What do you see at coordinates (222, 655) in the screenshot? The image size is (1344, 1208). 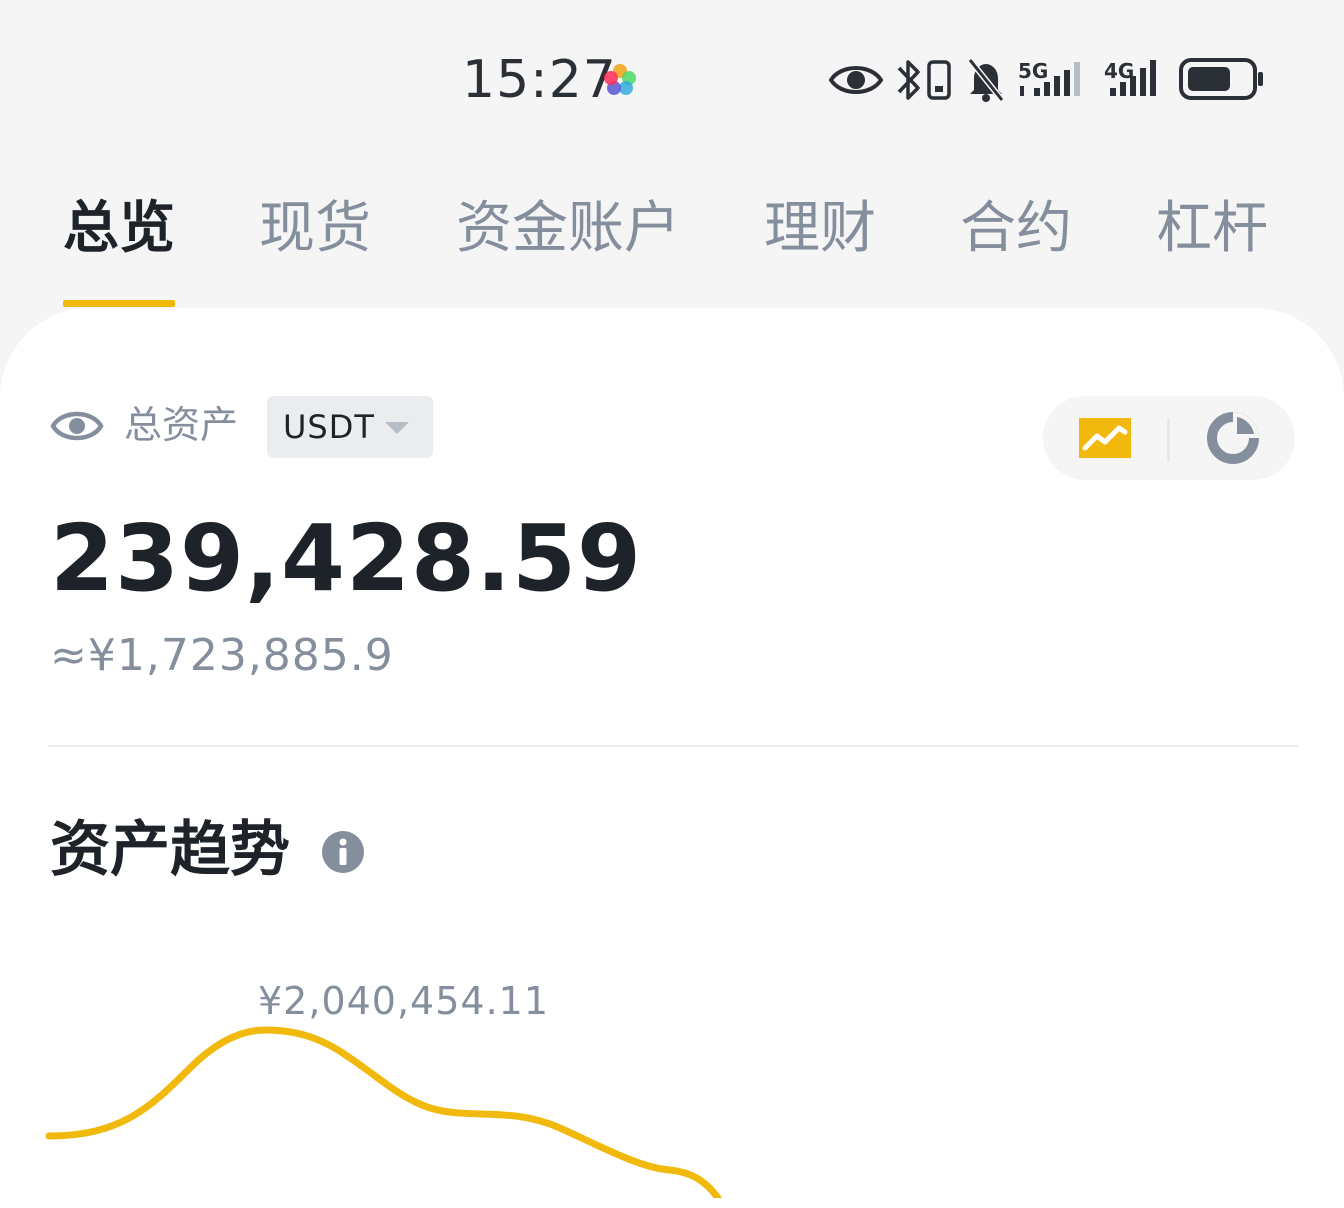 I see `cny-equivalent-value: ≈¥1,723,885.9` at bounding box center [222, 655].